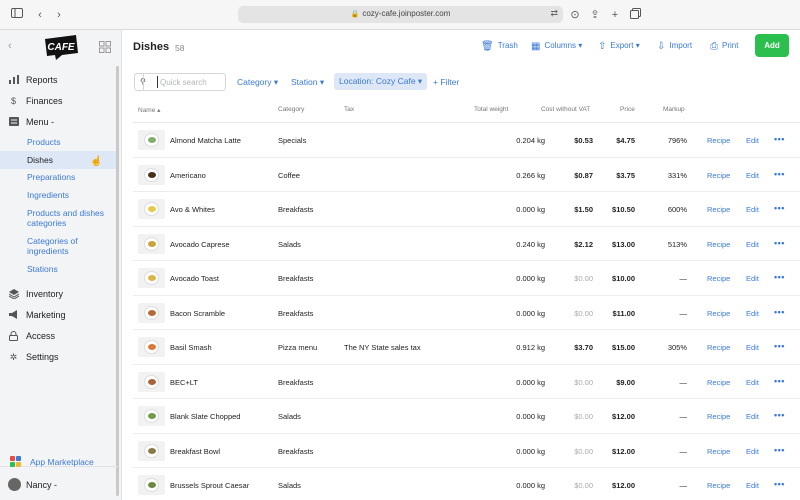  I want to click on download-icon: ⊙, so click(575, 15).